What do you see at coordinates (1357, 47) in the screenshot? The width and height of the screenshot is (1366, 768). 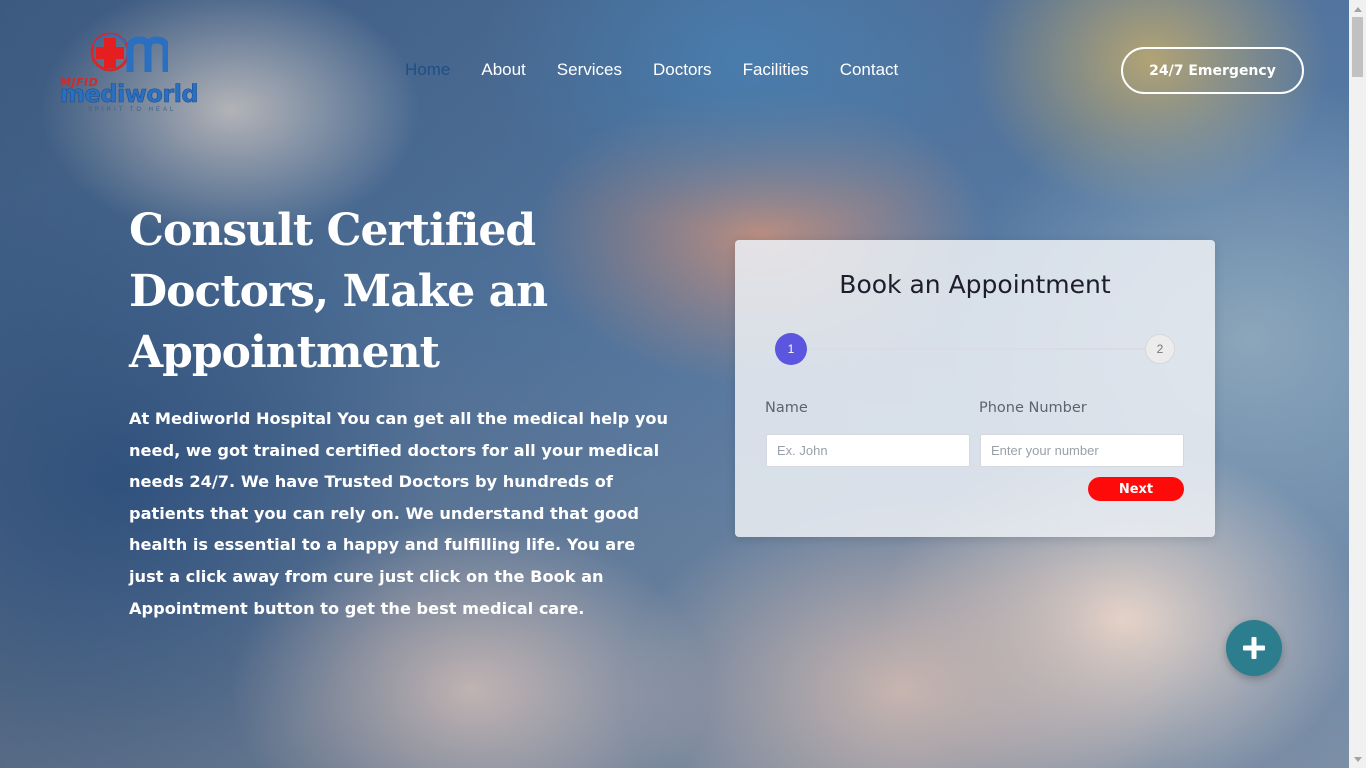 I see `scrollbar-thumb` at bounding box center [1357, 47].